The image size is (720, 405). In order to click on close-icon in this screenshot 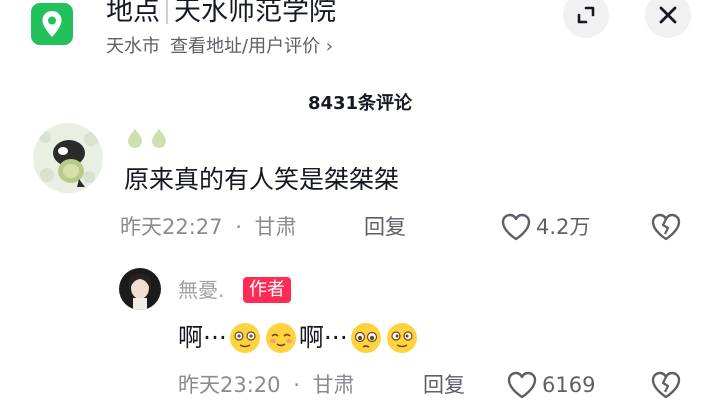, I will do `click(668, 15)`.